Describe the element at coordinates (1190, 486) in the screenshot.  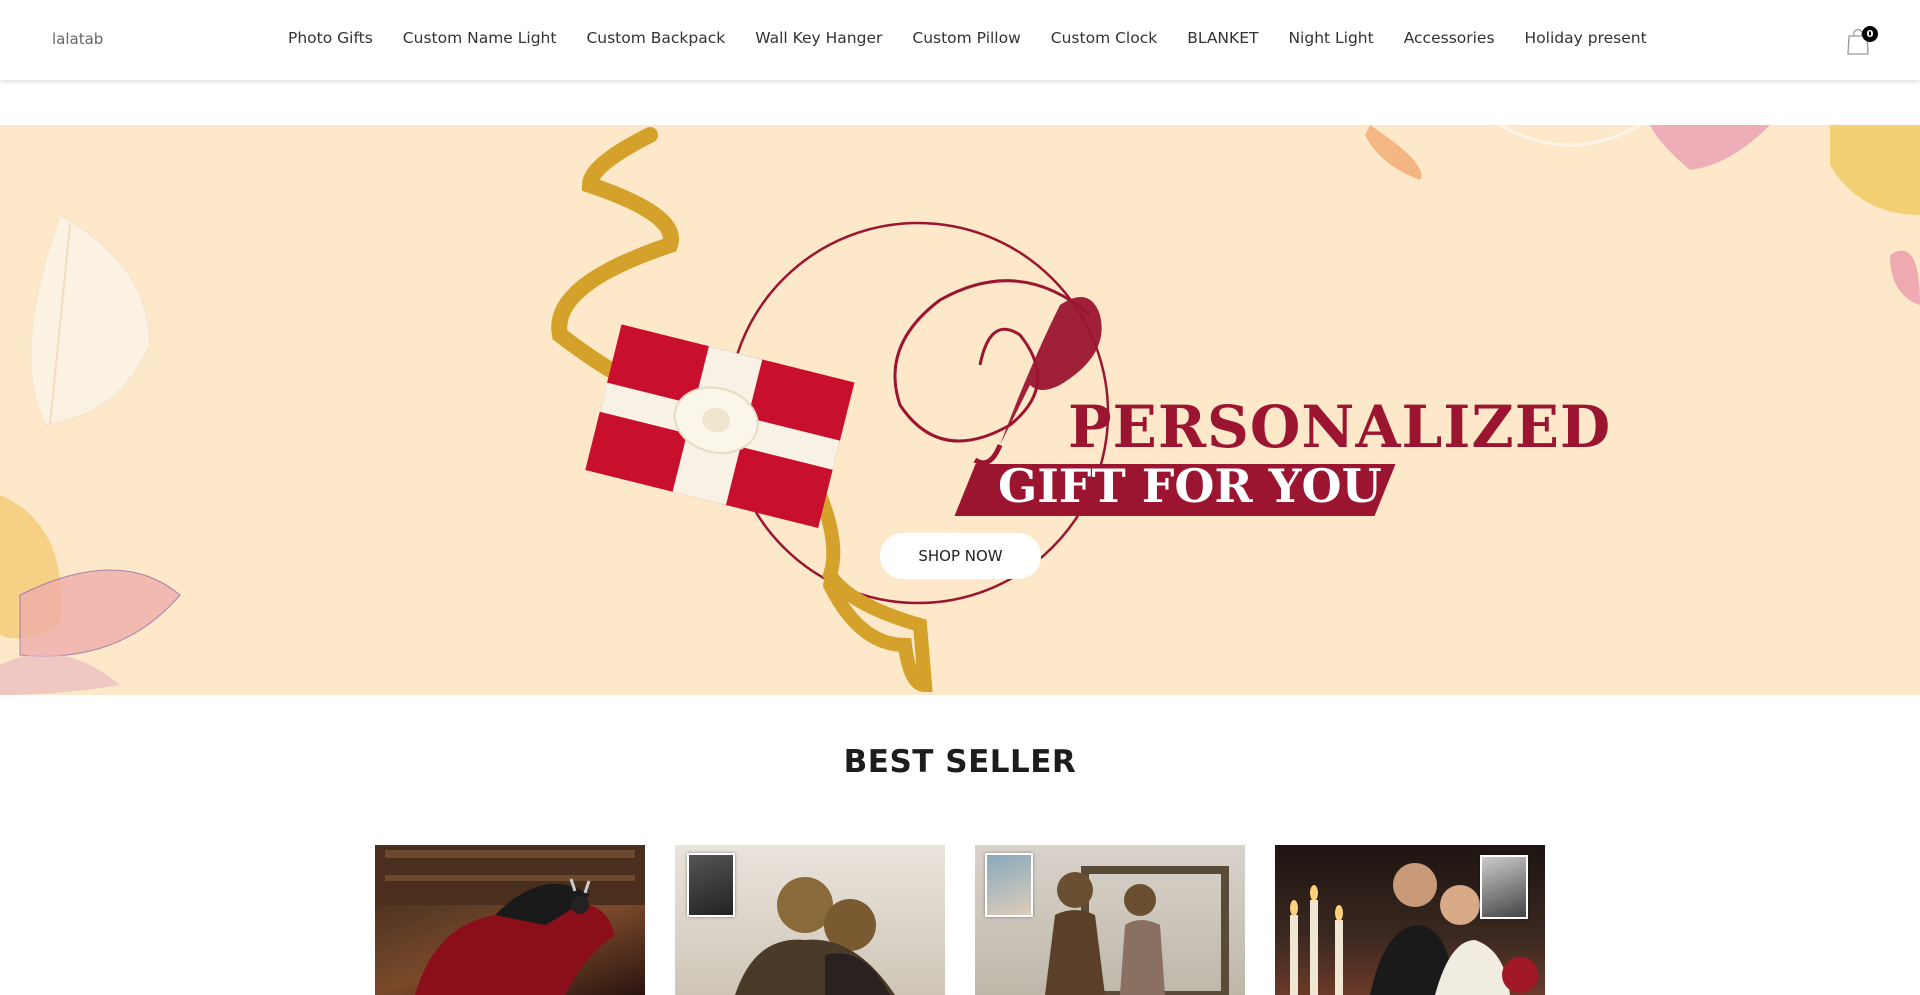
I see `hero-subtitle: GIFT FOR YOU` at that location.